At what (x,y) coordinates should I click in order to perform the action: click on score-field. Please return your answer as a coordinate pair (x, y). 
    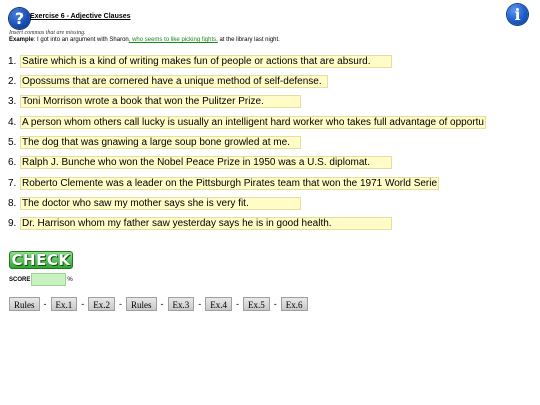
    Looking at the image, I should click on (49, 279).